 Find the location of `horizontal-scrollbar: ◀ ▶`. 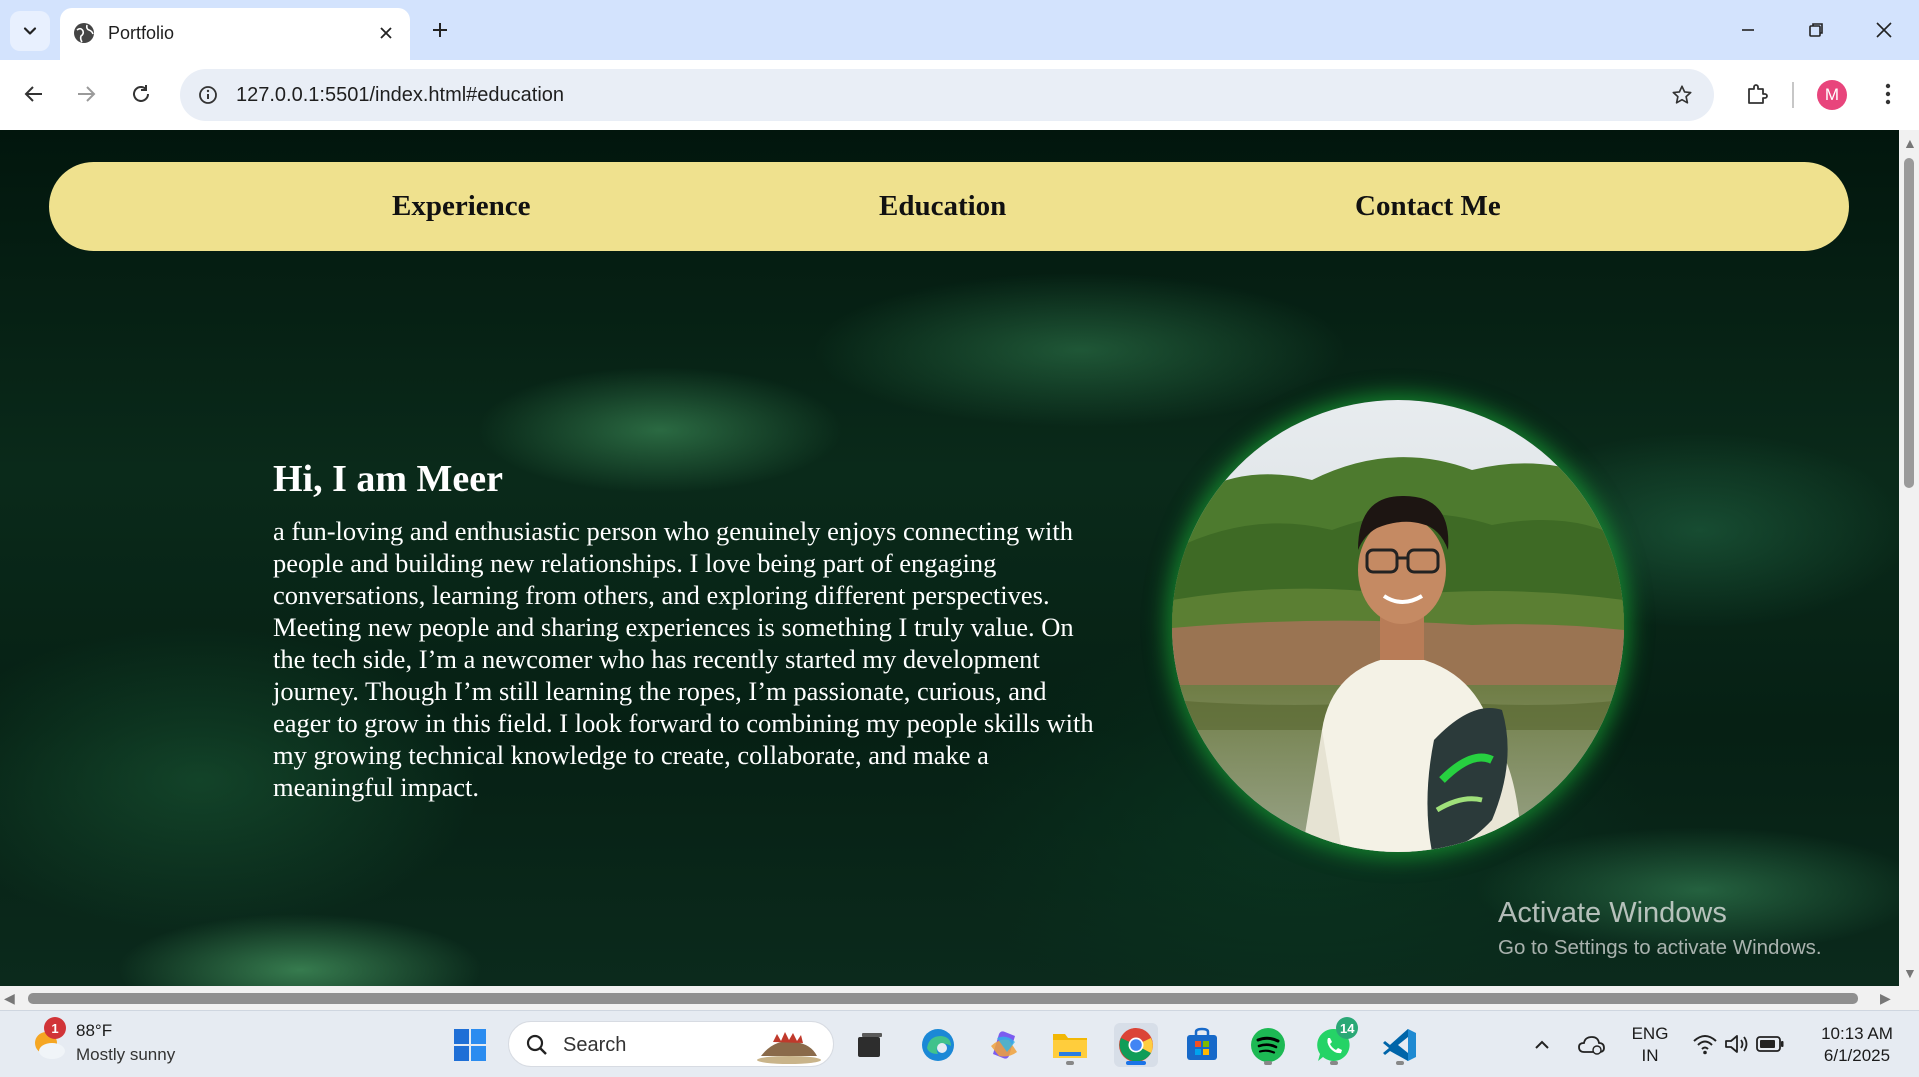

horizontal-scrollbar: ◀ ▶ is located at coordinates (959, 998).